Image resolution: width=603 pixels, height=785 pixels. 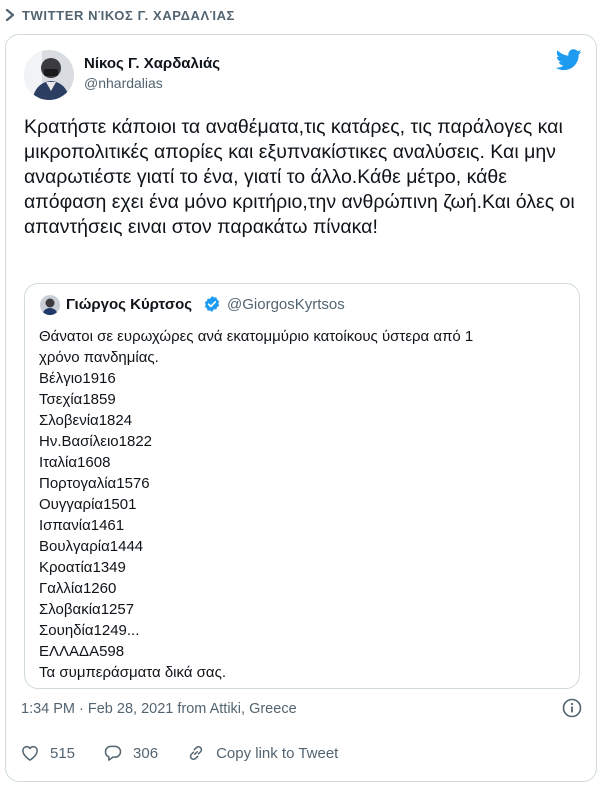 What do you see at coordinates (277, 753) in the screenshot?
I see `copy-link-label: Copy link to Tweet` at bounding box center [277, 753].